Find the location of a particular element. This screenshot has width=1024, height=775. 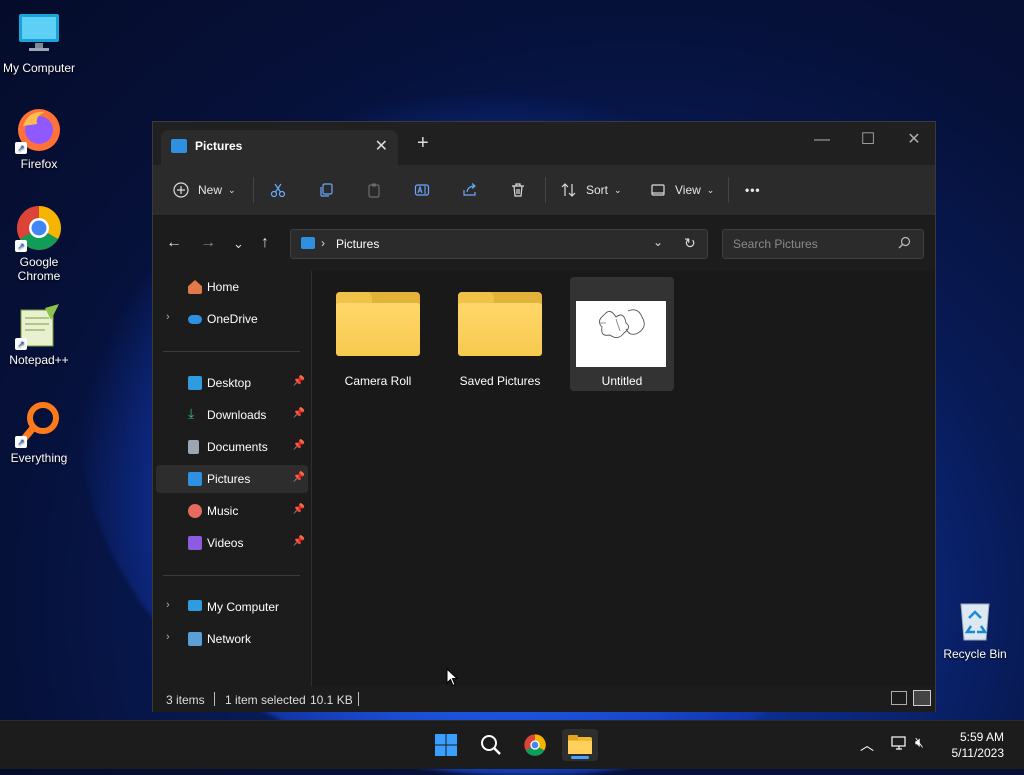

mouse-cursor-icon is located at coordinates (452, 679).